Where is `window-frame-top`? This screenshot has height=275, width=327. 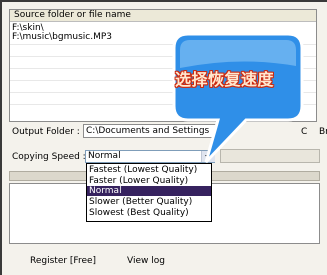
window-frame-top is located at coordinates (163, 1).